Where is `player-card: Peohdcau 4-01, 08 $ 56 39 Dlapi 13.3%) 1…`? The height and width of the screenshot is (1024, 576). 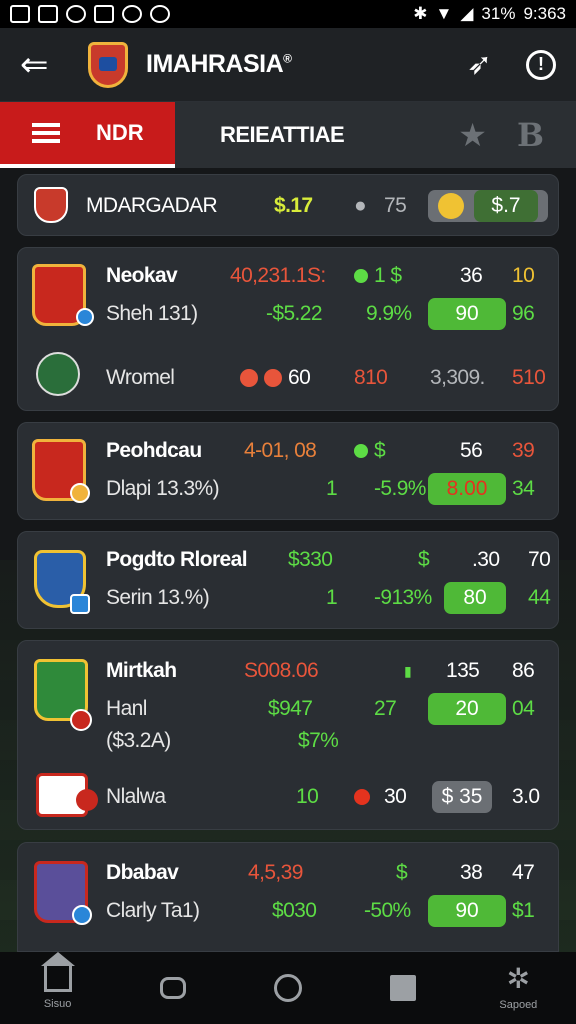
player-card: Peohdcau 4-01, 08 $ 56 39 Dlapi 13.3%) 1… is located at coordinates (288, 471).